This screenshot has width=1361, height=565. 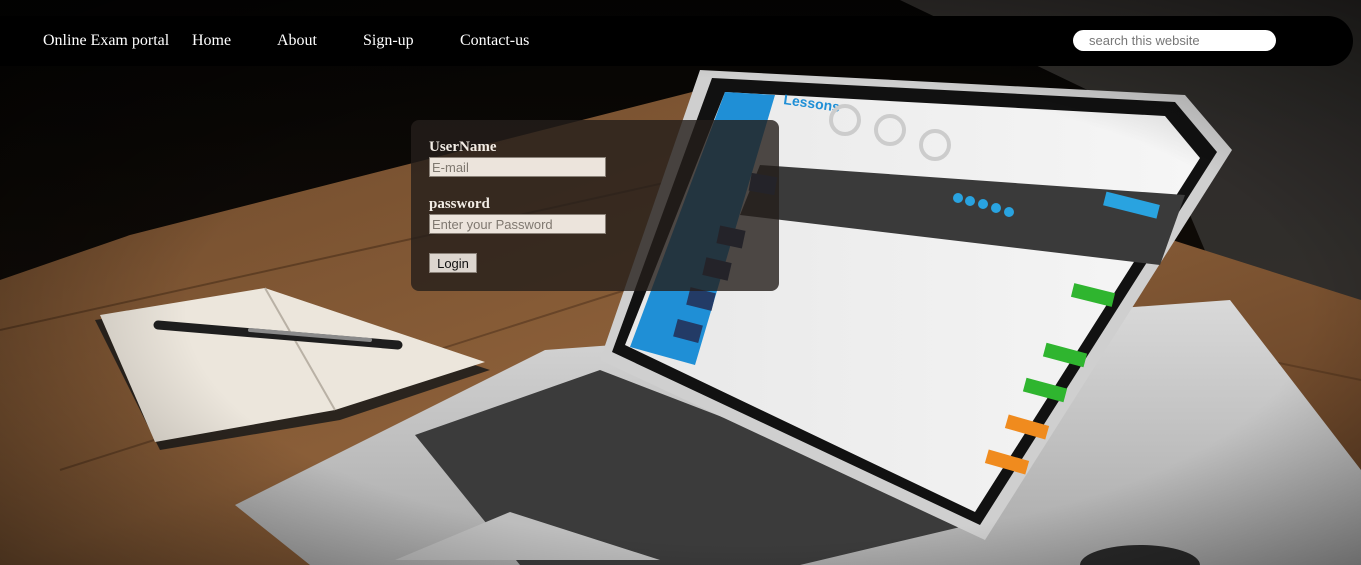 What do you see at coordinates (106, 40) in the screenshot?
I see `brand-title: Online Exam portal` at bounding box center [106, 40].